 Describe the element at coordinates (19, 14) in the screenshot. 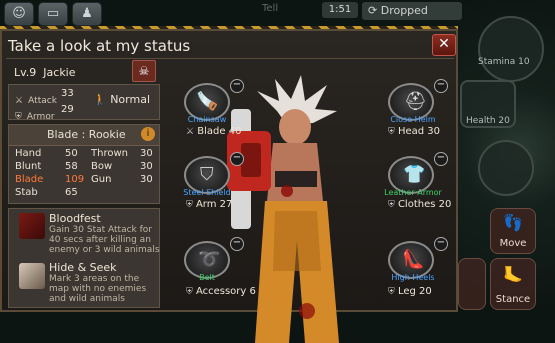

I see `smile-icon: ☺` at that location.